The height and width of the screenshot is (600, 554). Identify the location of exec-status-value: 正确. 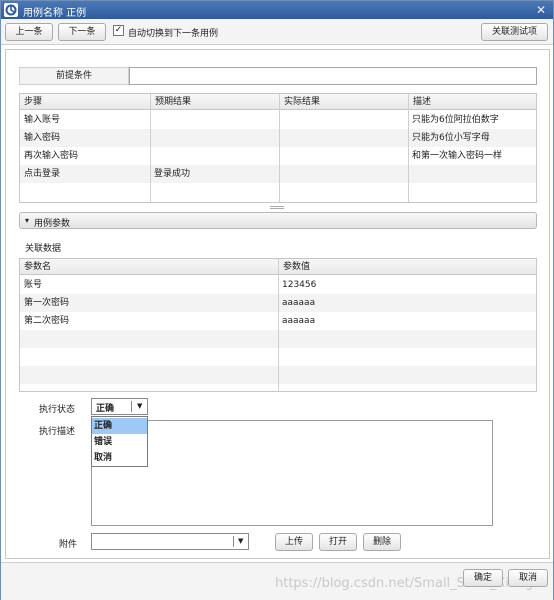
(105, 409).